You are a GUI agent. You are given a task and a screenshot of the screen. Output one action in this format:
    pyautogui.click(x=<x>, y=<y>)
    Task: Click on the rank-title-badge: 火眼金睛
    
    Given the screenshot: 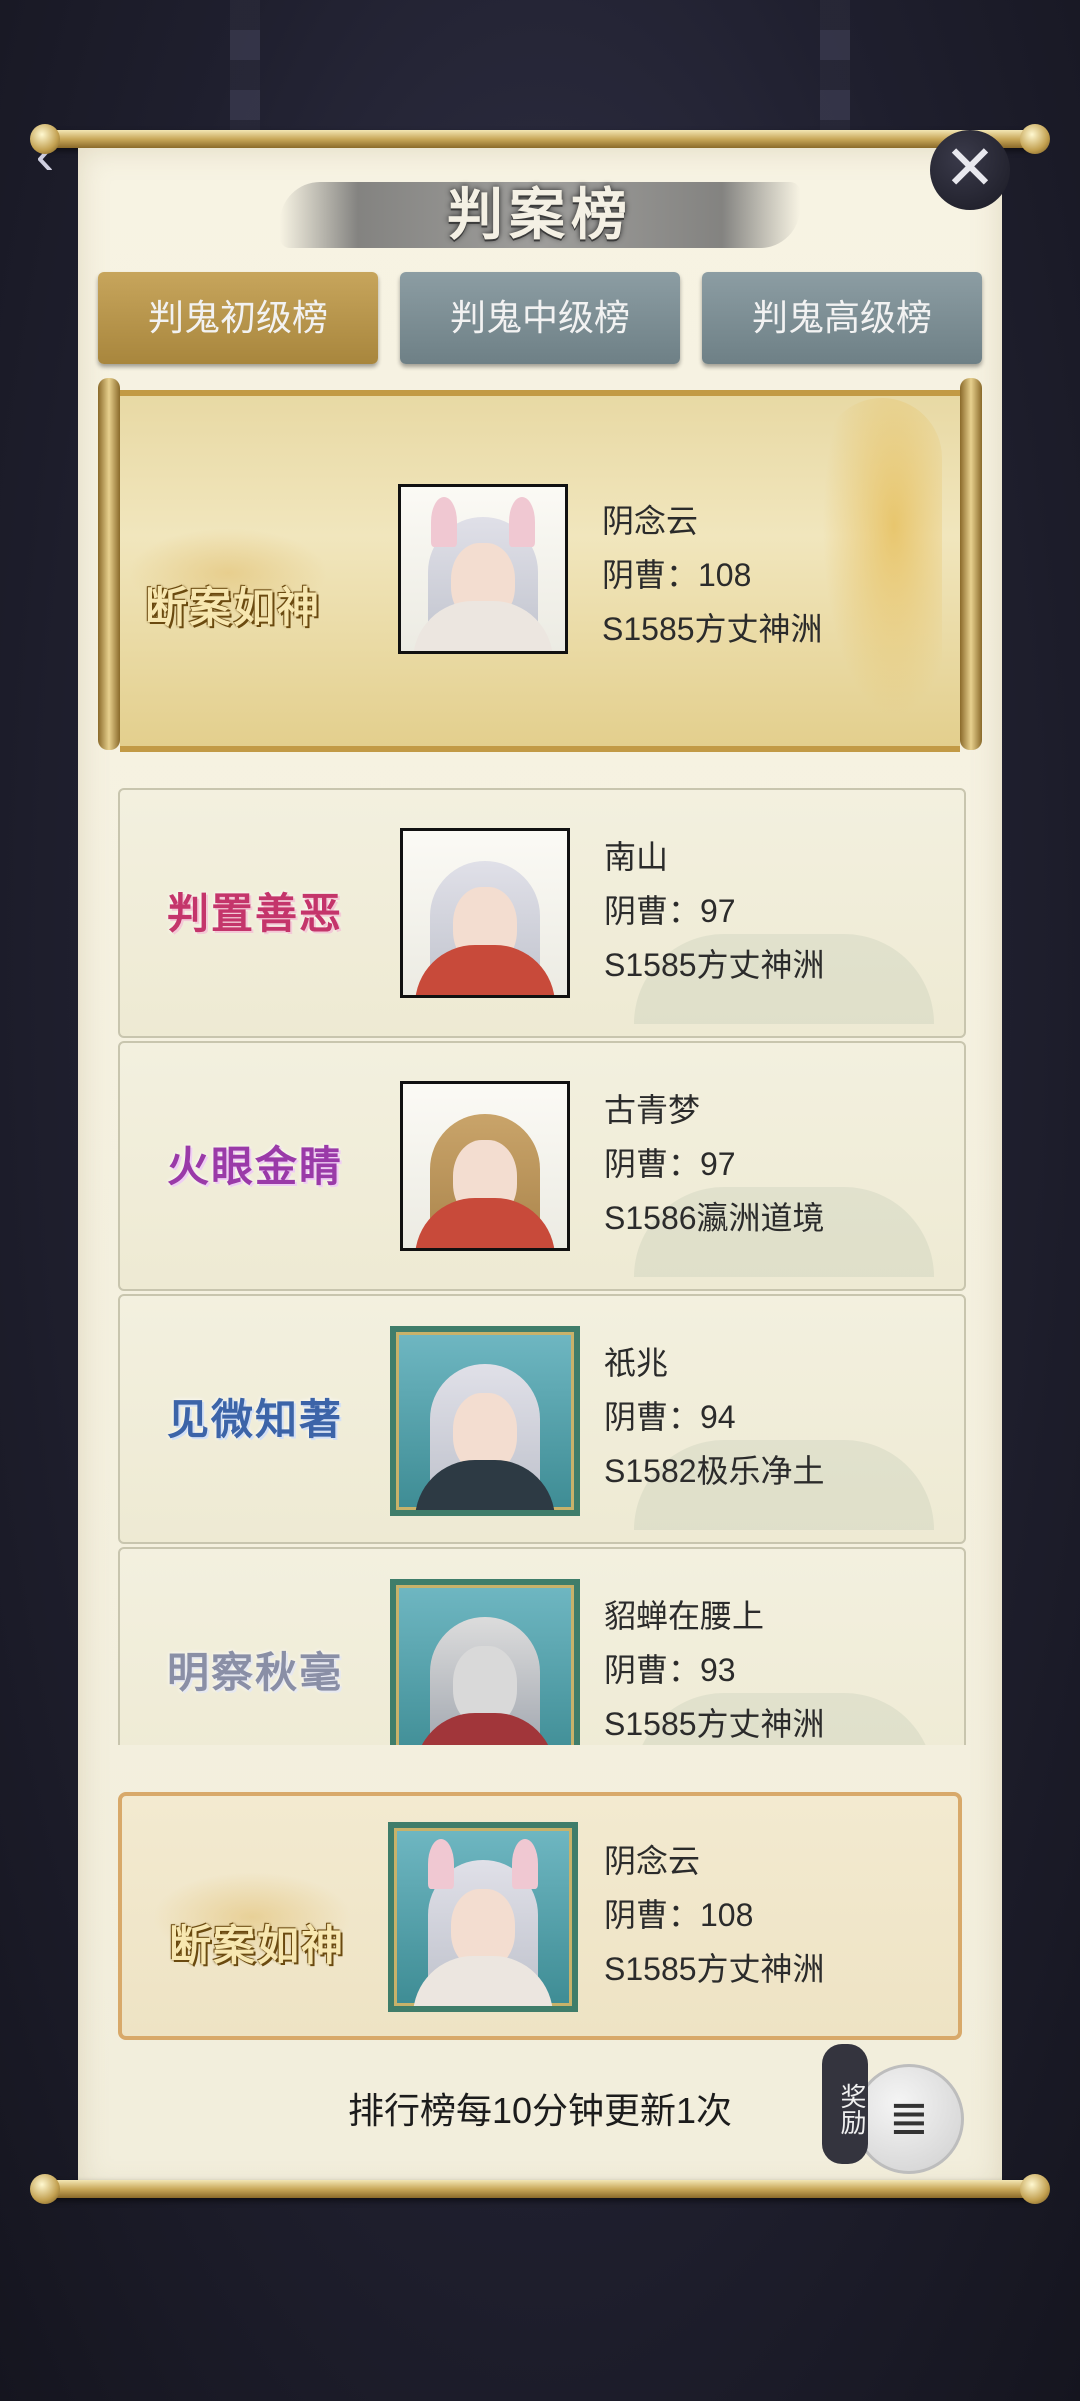 What is the action you would take?
    pyautogui.click(x=254, y=1166)
    